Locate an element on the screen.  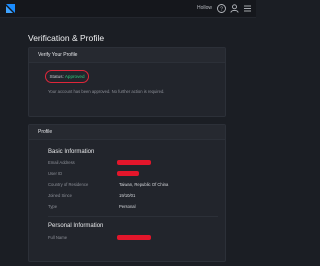
help-icon: ? is located at coordinates (221, 8).